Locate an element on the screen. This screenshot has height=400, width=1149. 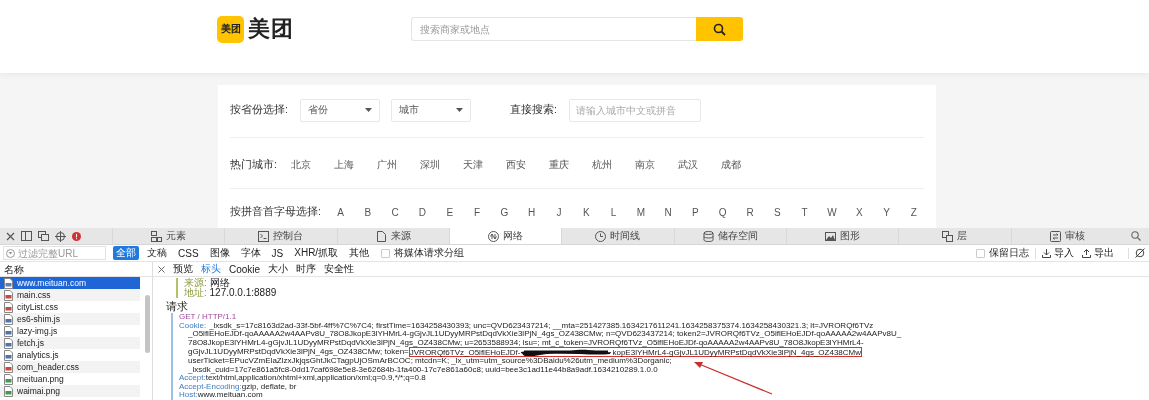
timeline-icon is located at coordinates (601, 236).